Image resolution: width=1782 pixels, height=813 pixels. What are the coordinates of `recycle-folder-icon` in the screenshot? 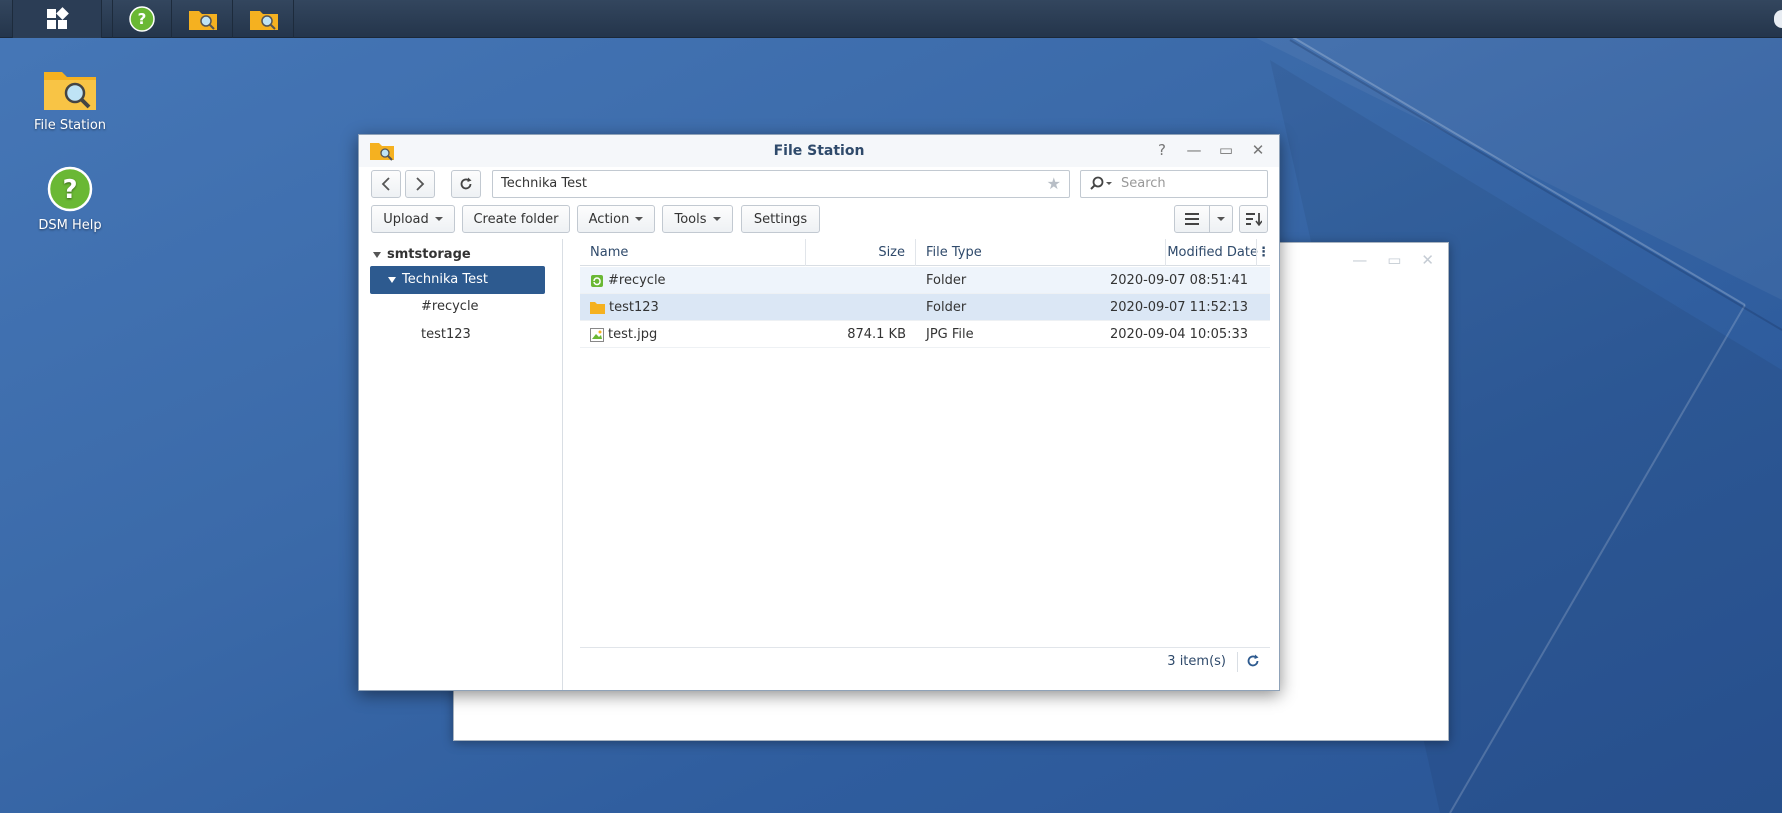 It's located at (597, 280).